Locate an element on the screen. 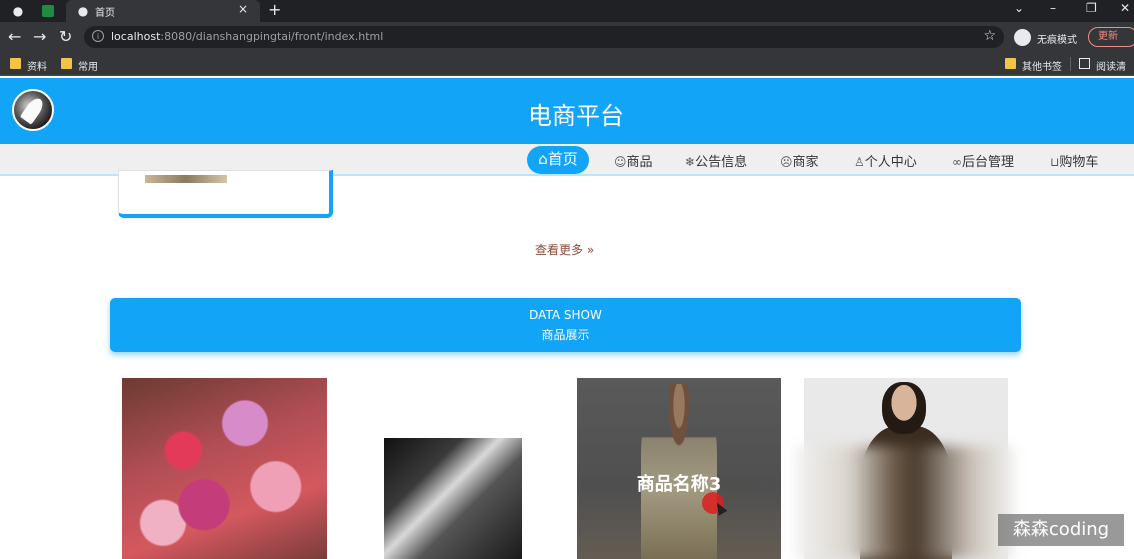  reading-list-icon is located at coordinates (1084, 63).